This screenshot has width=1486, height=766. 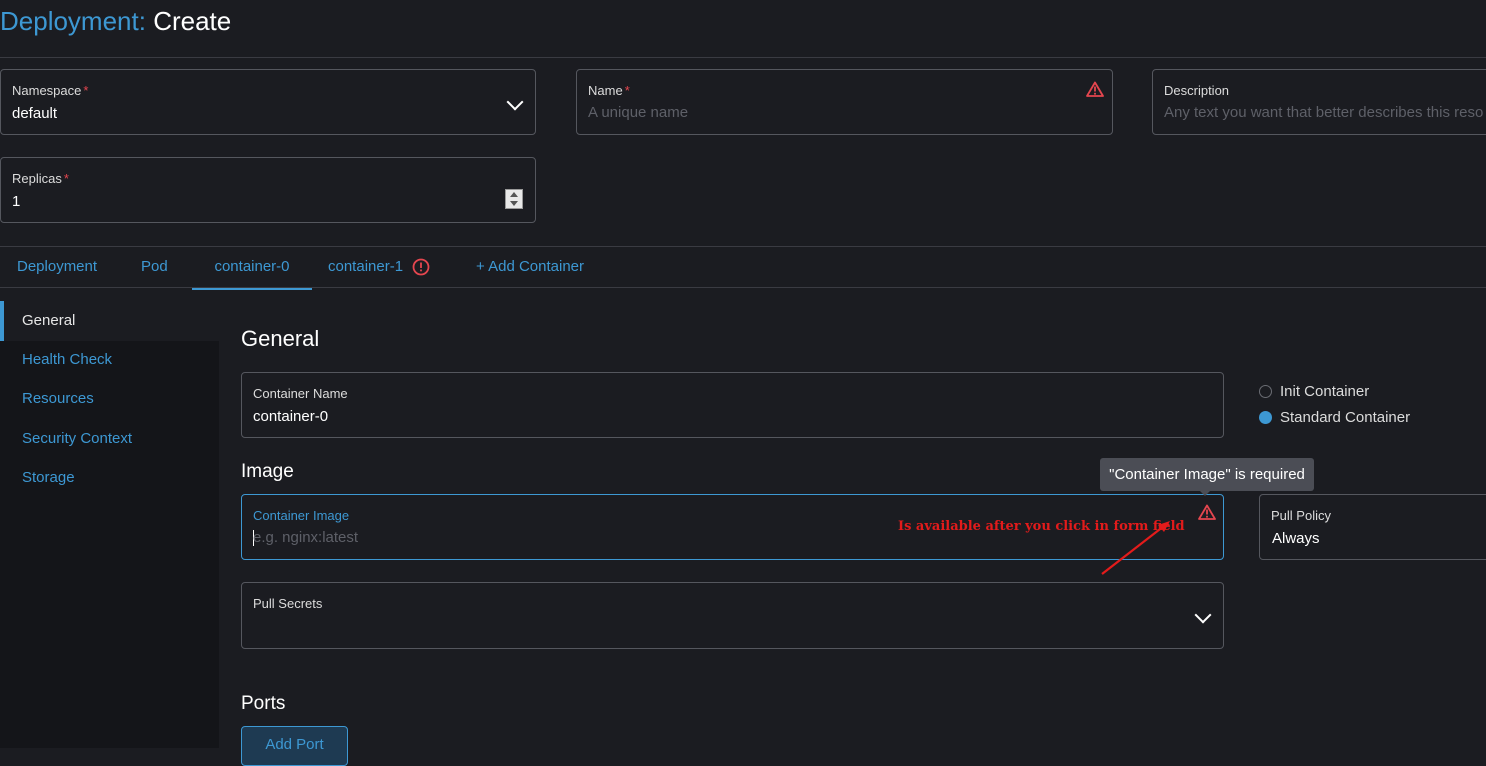 What do you see at coordinates (1265, 417) in the screenshot?
I see `radio-checked-icon` at bounding box center [1265, 417].